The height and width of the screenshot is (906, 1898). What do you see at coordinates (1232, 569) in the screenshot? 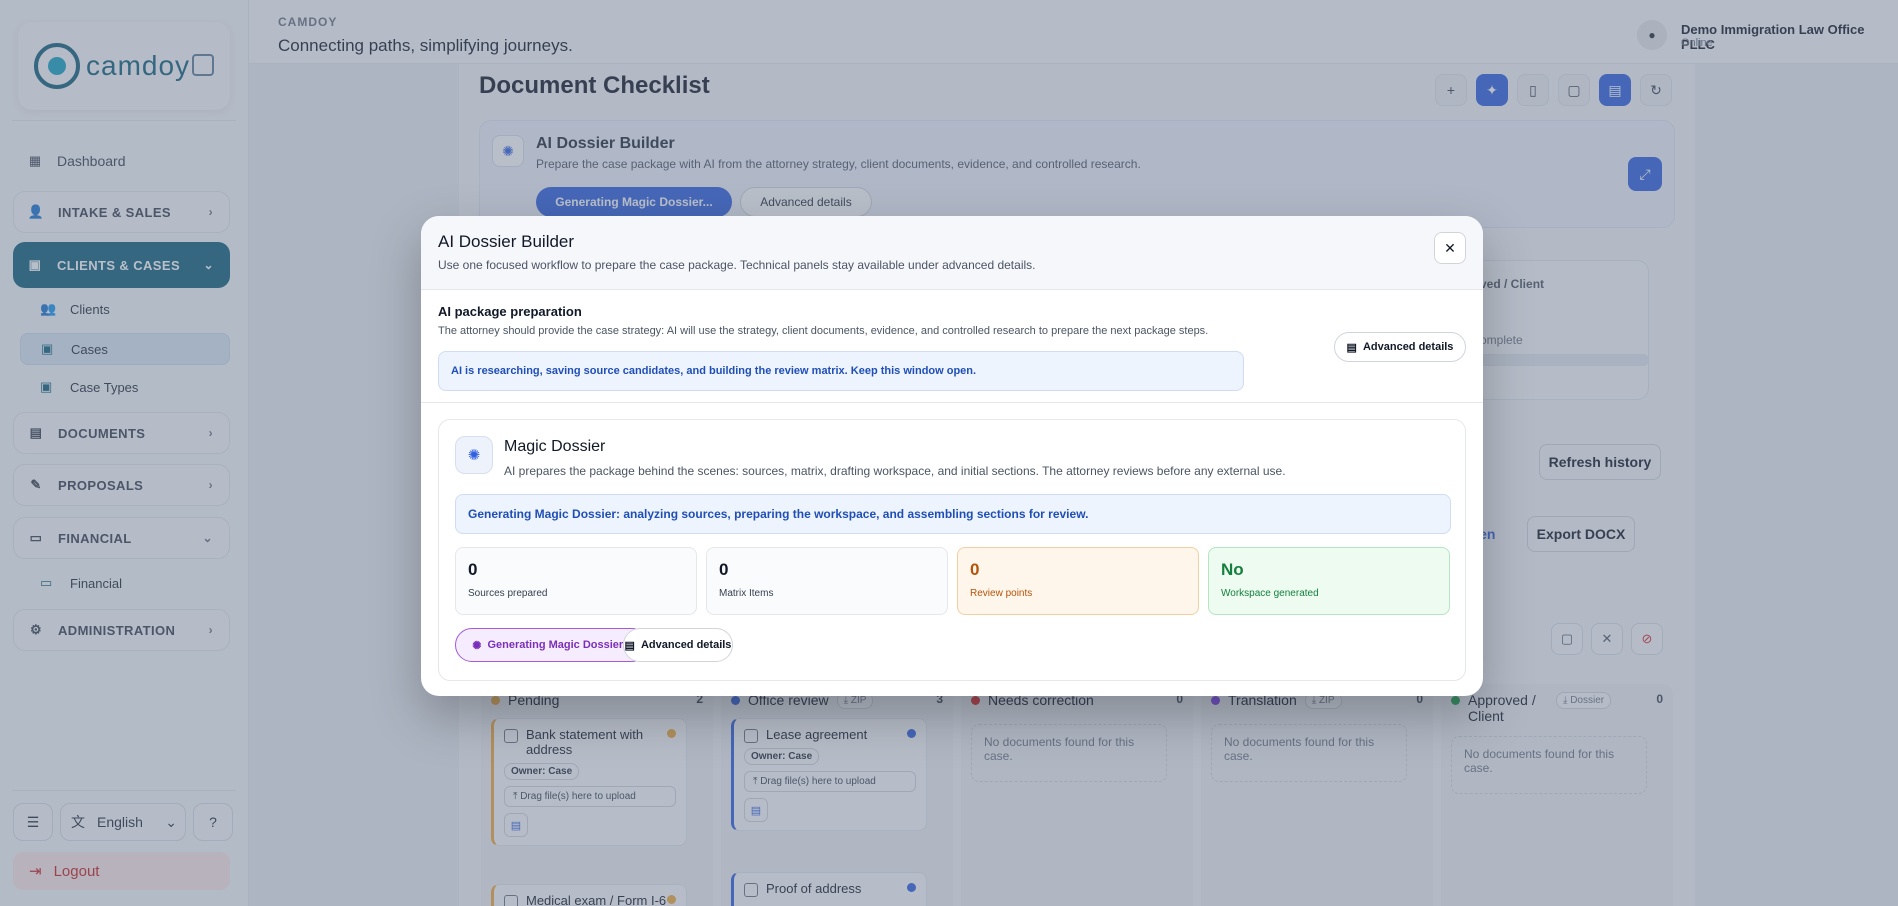
I see `stat-value: No` at bounding box center [1232, 569].